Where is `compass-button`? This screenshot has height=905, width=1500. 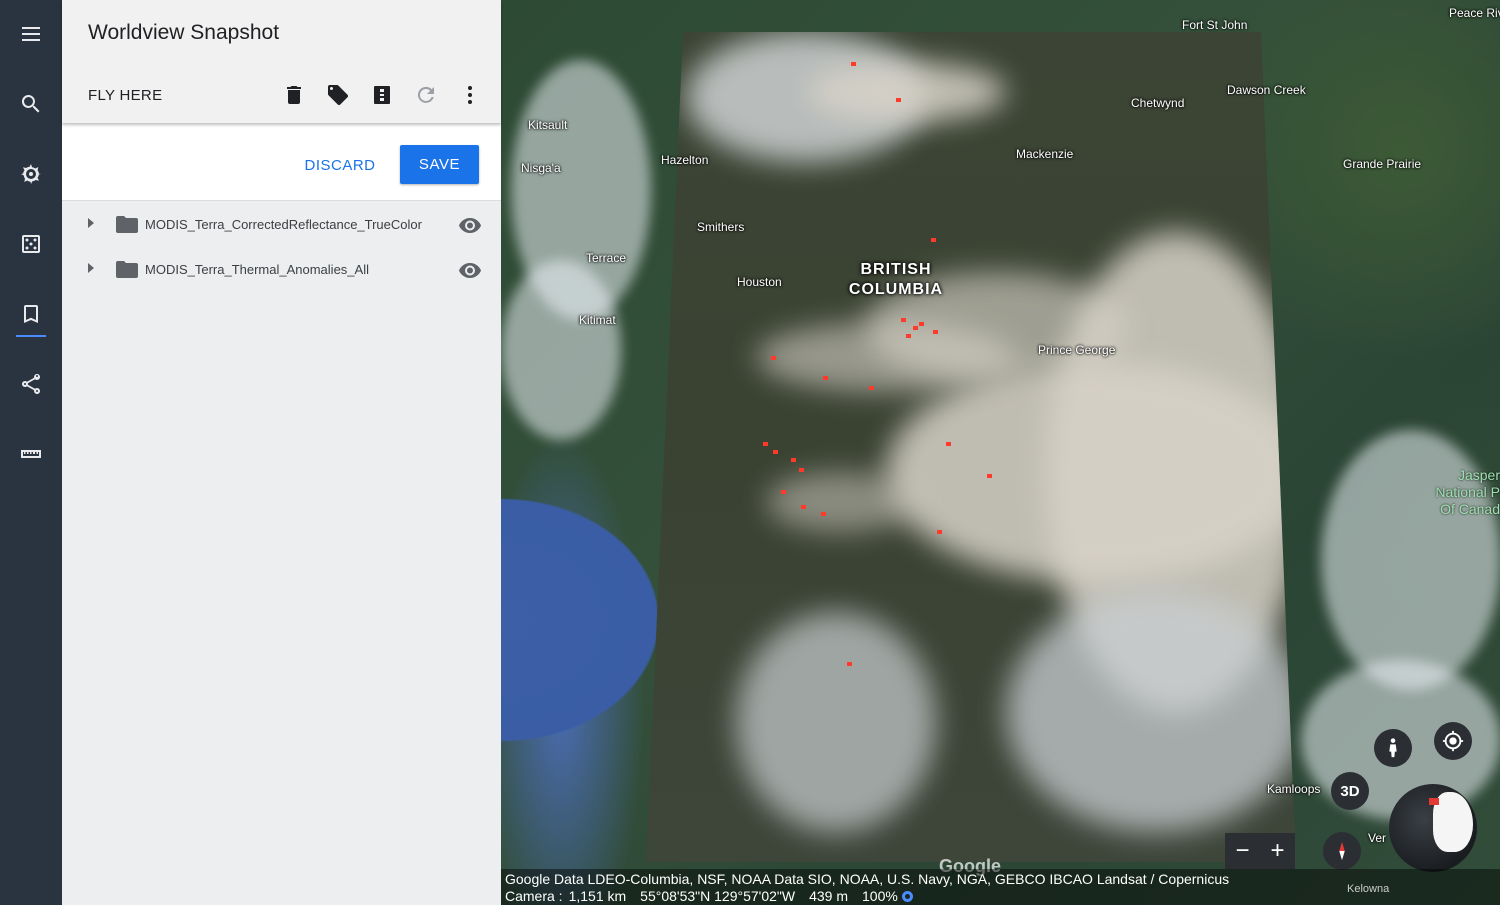
compass-button is located at coordinates (1342, 851).